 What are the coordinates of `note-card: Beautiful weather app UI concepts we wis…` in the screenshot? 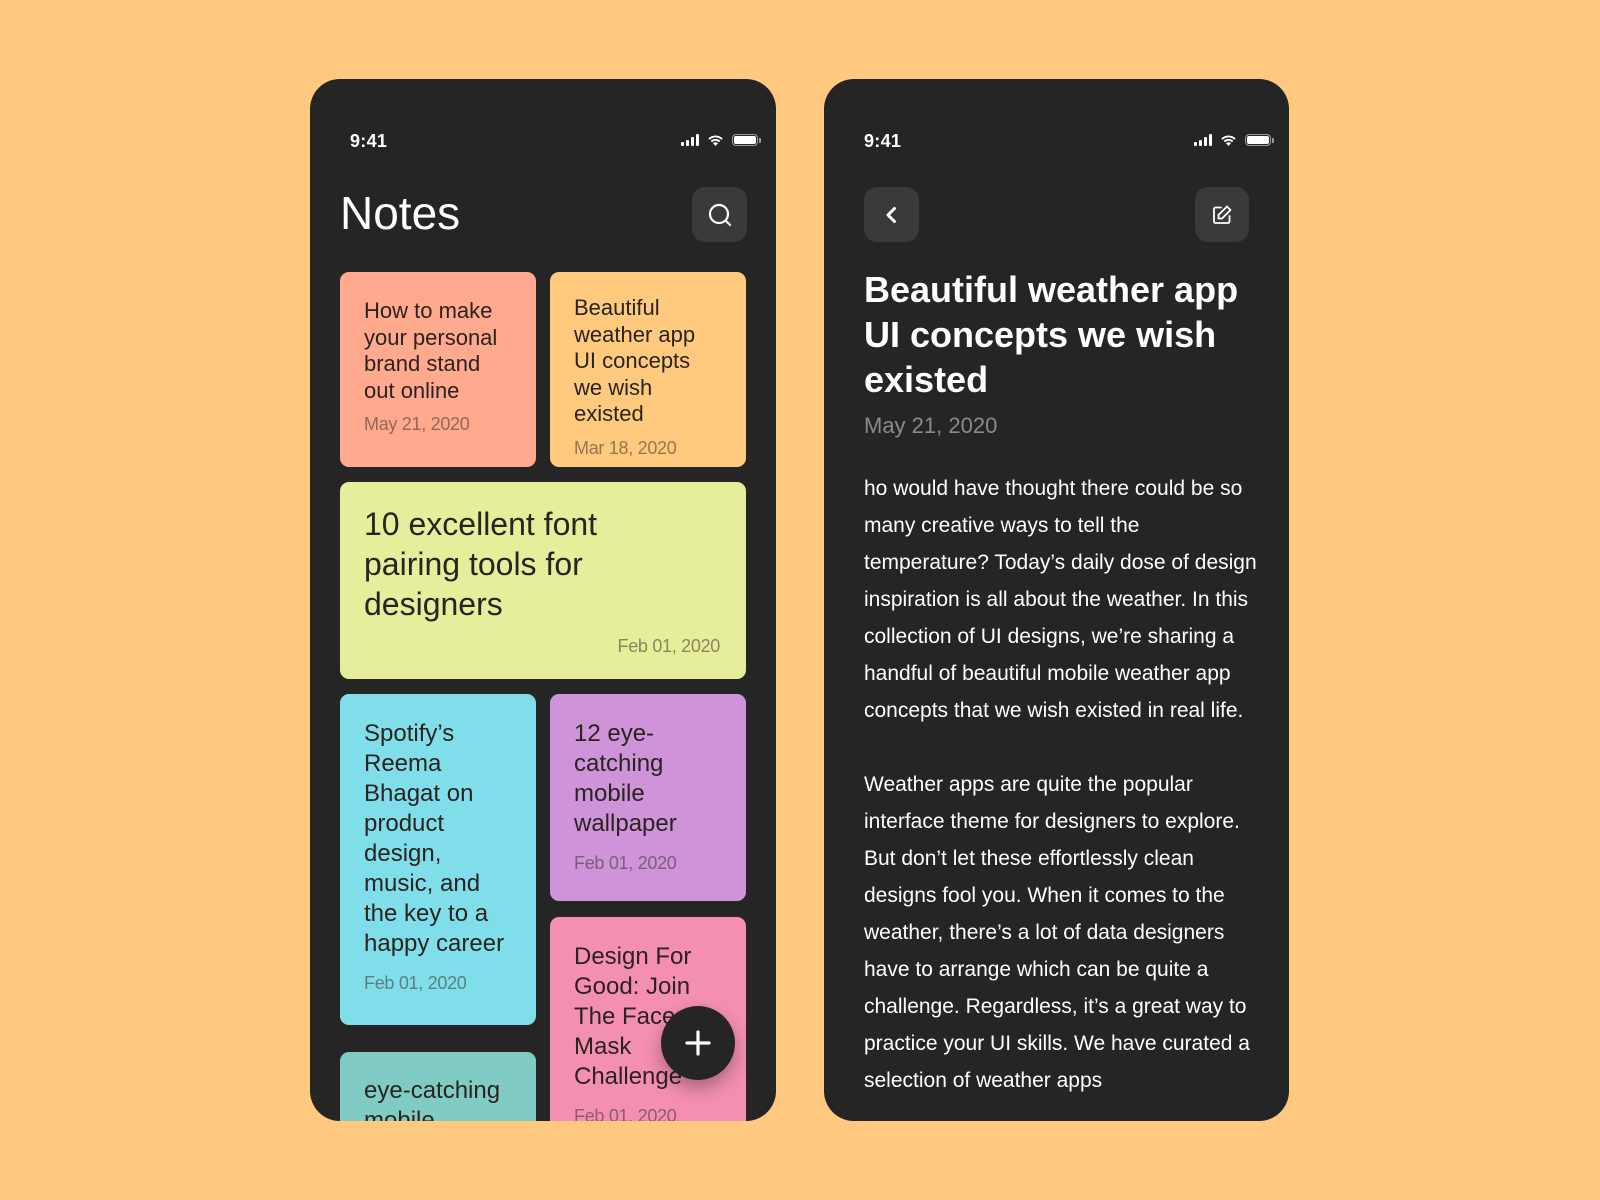 It's located at (648, 369).